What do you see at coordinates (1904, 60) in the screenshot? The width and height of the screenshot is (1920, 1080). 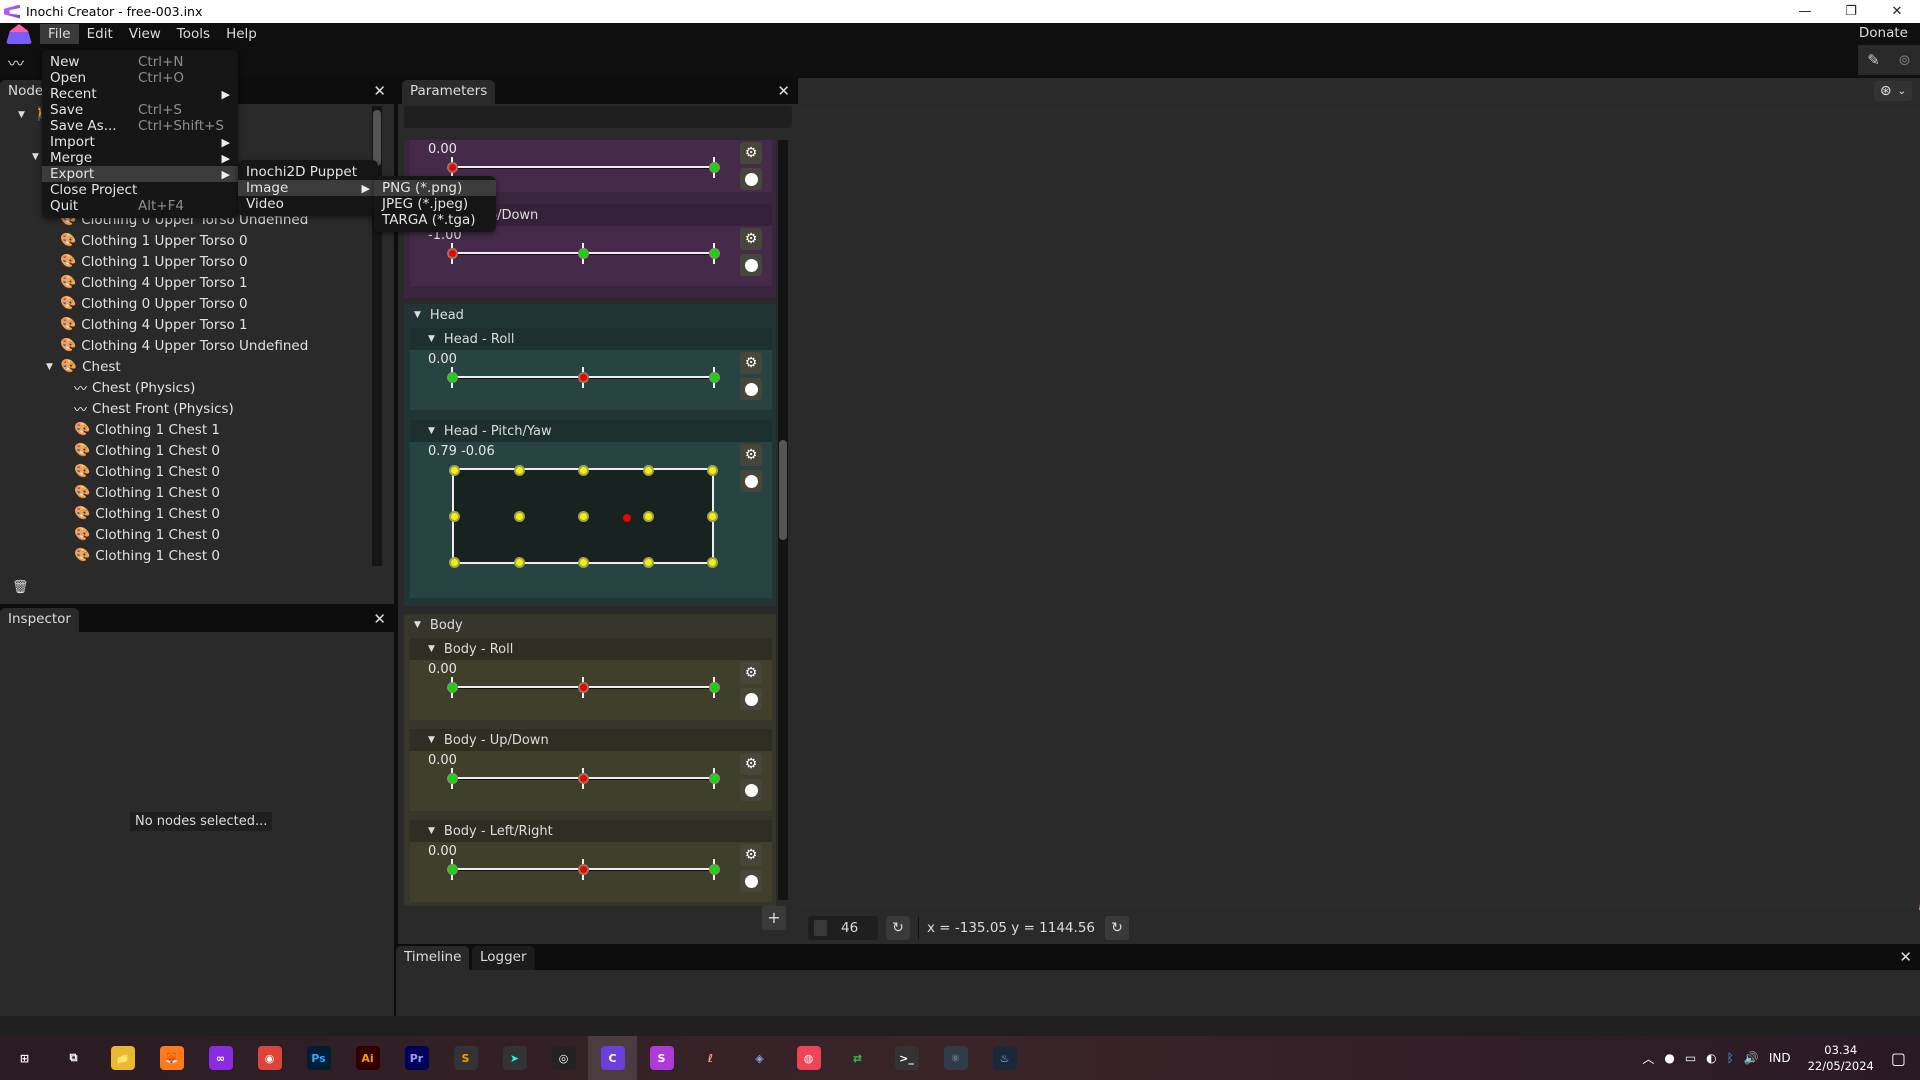 I see `link-icon: ⊚` at bounding box center [1904, 60].